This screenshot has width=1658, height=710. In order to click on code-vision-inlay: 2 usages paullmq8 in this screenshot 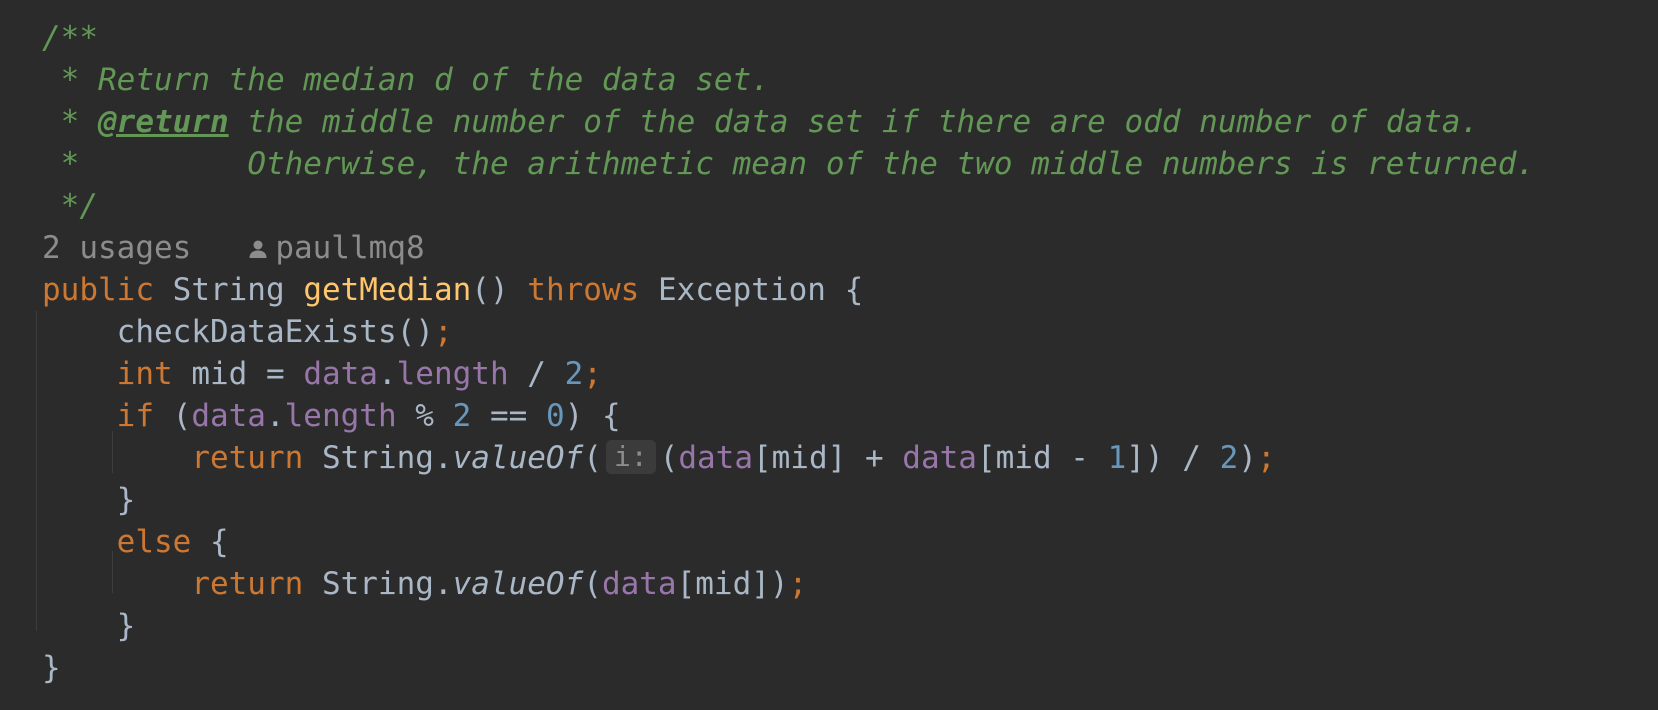, I will do `click(847, 248)`.